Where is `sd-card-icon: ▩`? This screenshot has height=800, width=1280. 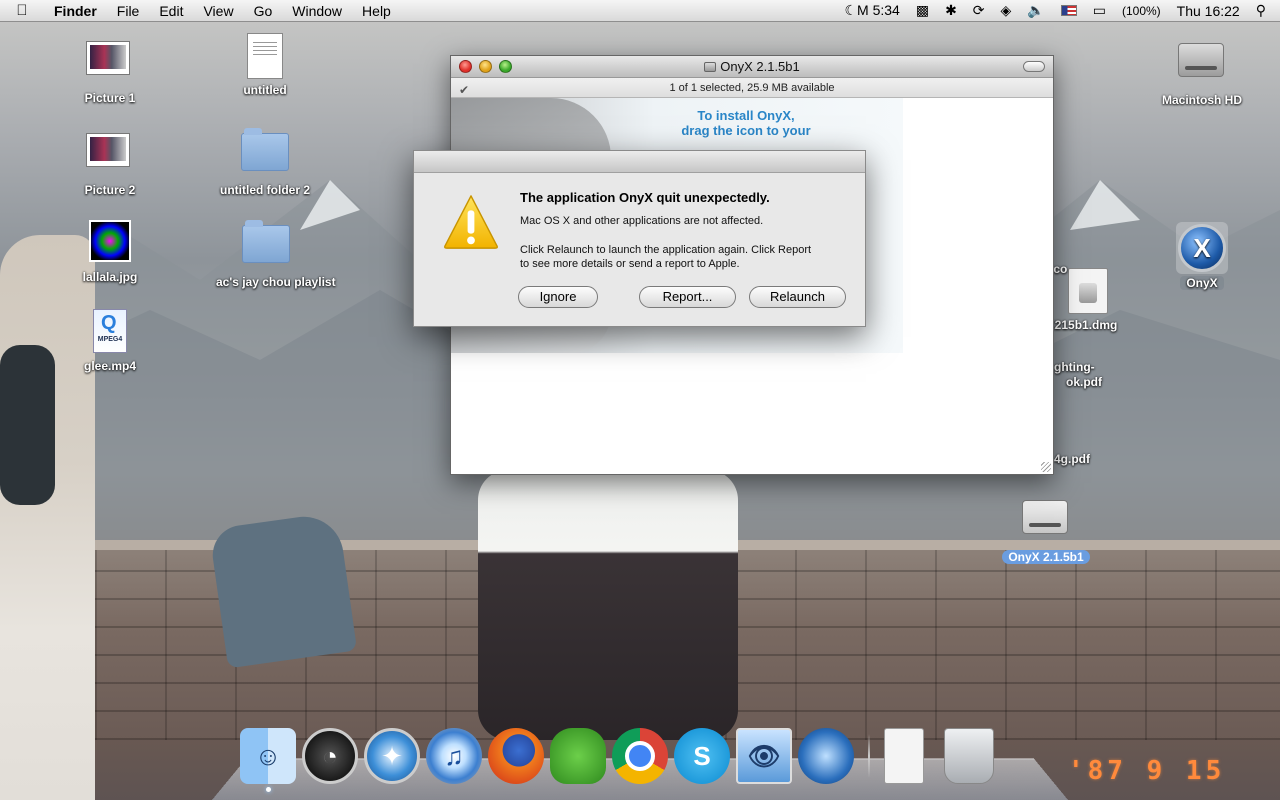 sd-card-icon: ▩ is located at coordinates (922, 10).